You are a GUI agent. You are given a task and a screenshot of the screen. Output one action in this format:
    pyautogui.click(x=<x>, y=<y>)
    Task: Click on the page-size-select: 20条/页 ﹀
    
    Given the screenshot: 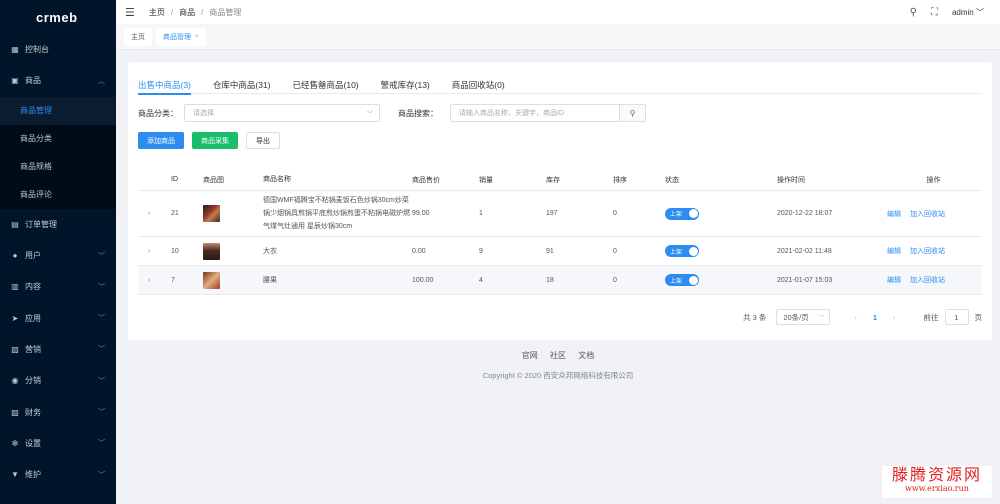 What is the action you would take?
    pyautogui.click(x=803, y=317)
    